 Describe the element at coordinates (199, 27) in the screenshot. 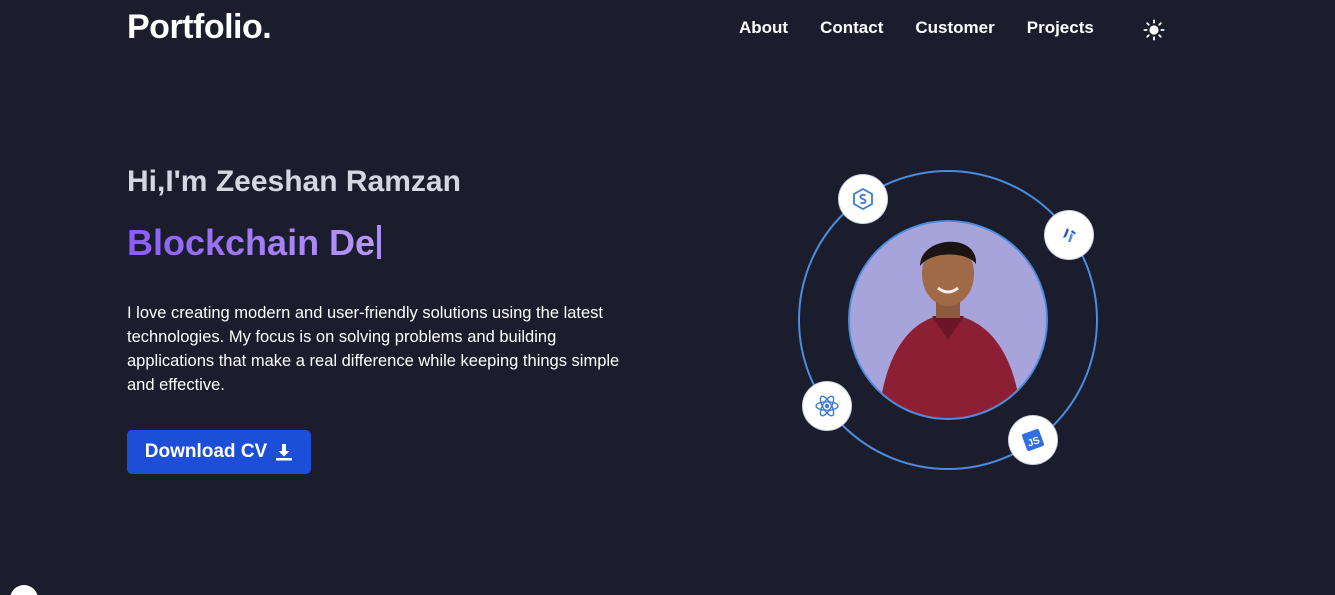

I see `site-logo: Portfolio.` at that location.